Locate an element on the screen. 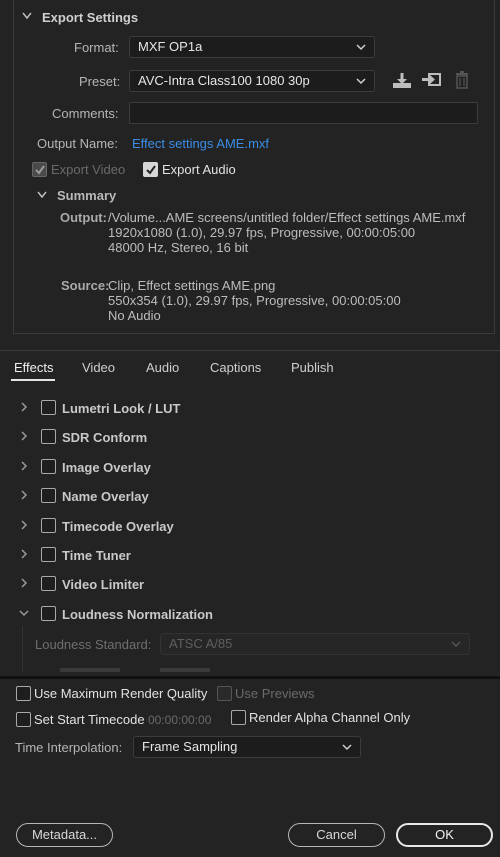 This screenshot has height=857, width=500. effect-label: Video Limiter is located at coordinates (103, 584).